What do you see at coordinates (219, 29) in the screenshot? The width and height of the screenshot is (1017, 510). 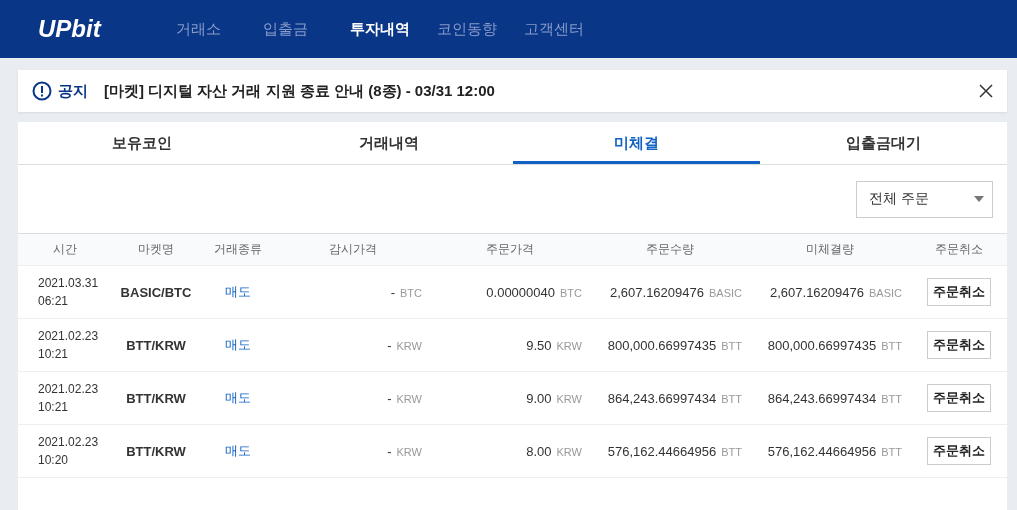 I see `nav-link: 거래소` at bounding box center [219, 29].